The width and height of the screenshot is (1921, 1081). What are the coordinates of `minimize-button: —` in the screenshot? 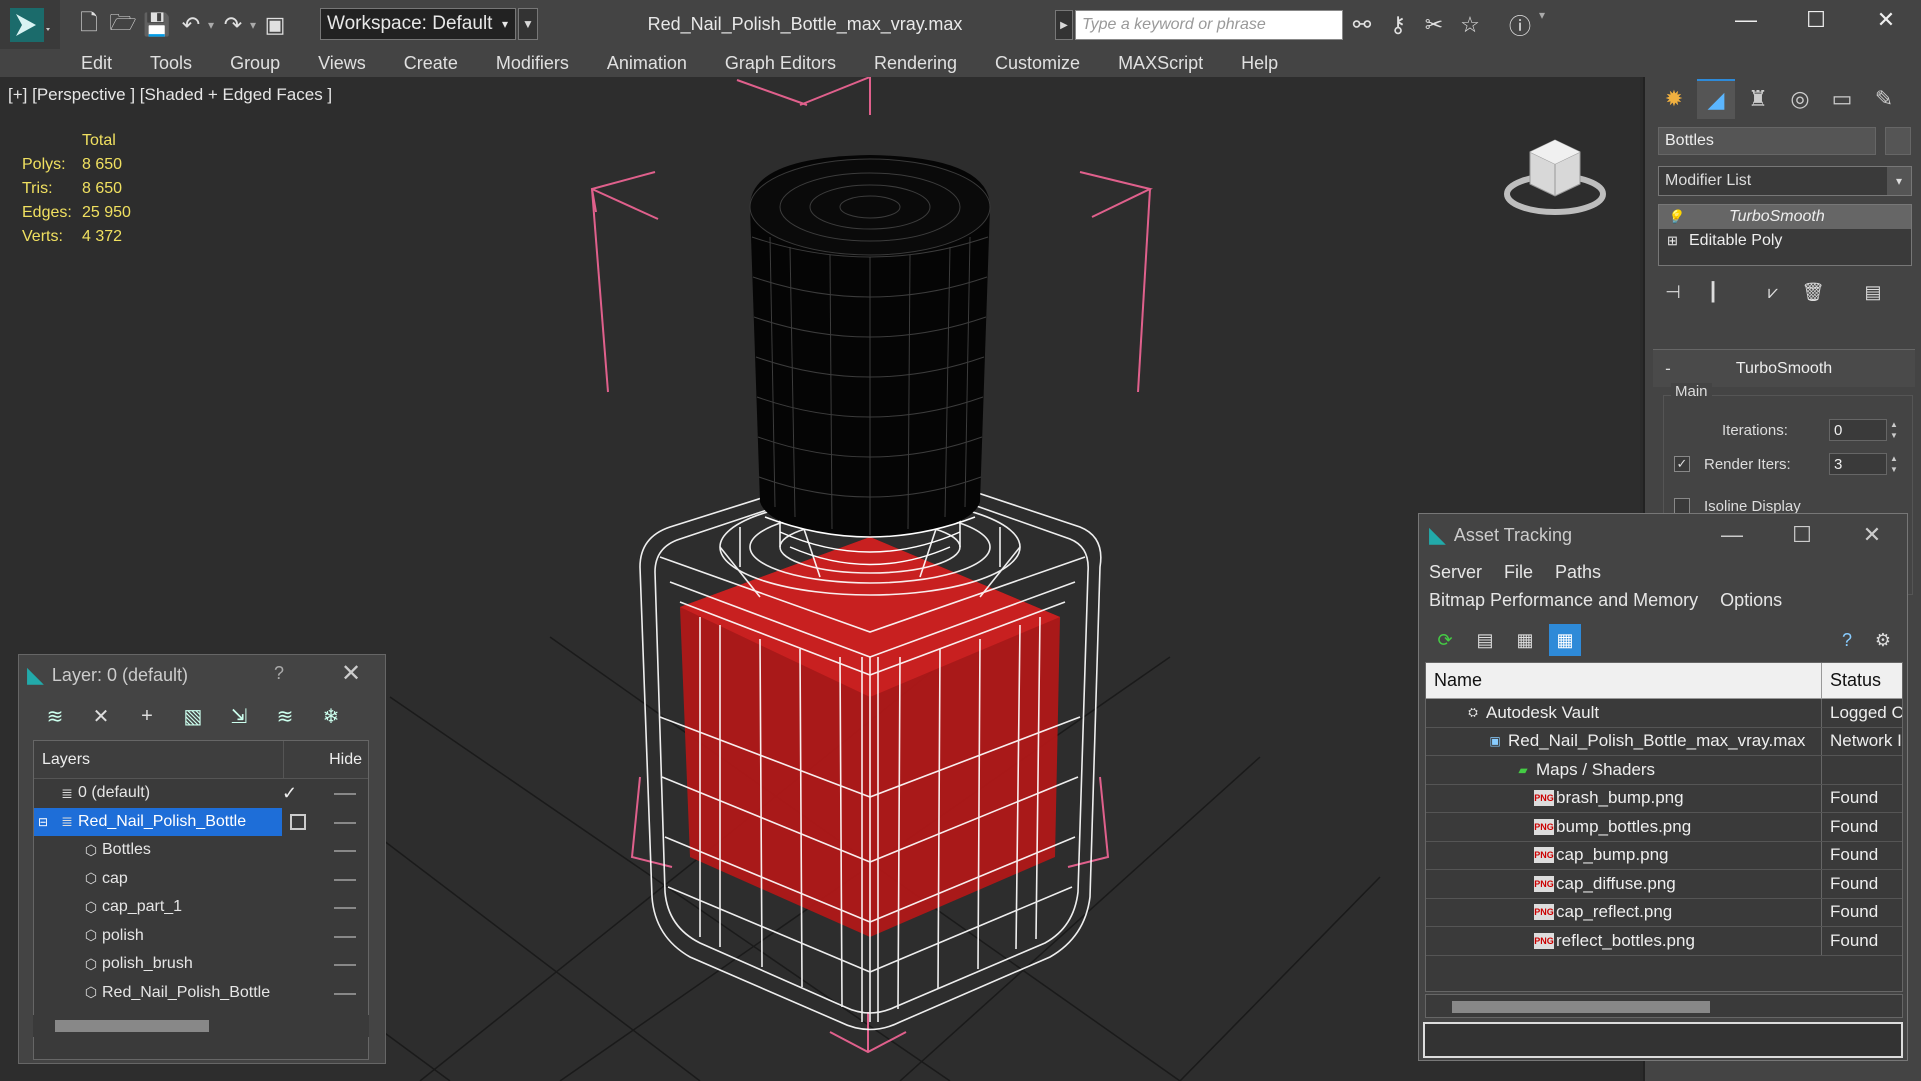 It's located at (1732, 535).